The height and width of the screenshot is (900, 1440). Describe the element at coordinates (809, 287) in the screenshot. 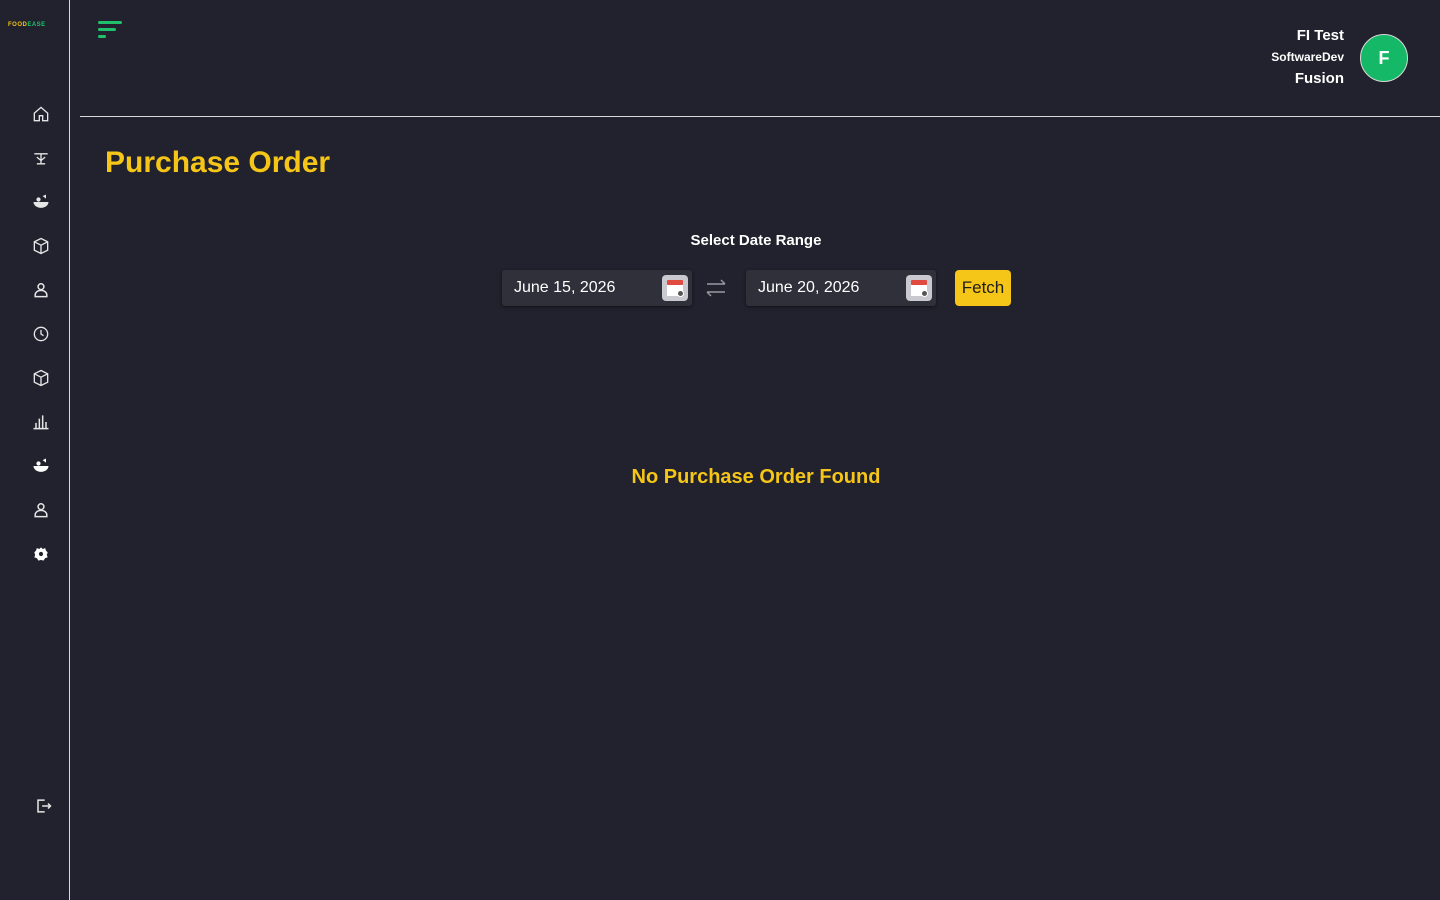

I see `end-date-value: June 20, 2026` at that location.